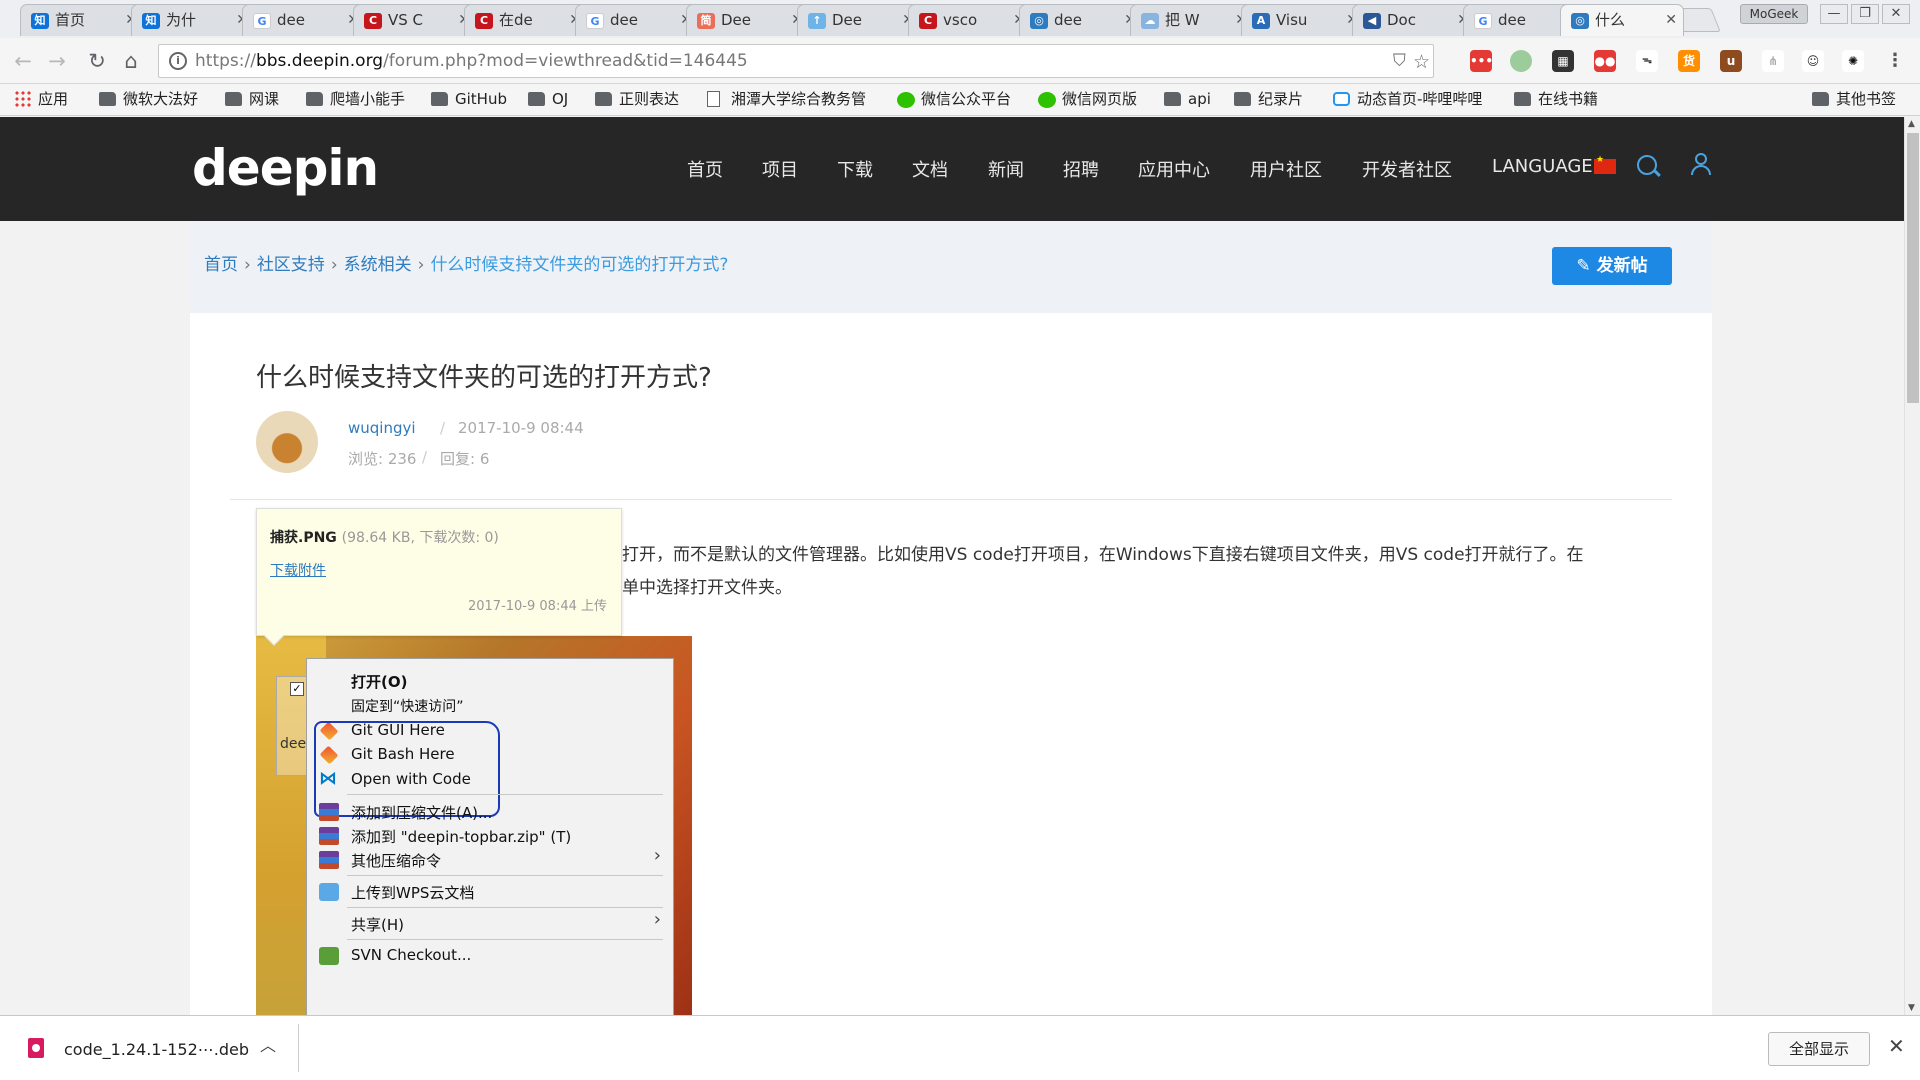  I want to click on language-selector: LANGUAGE:, so click(1545, 166).